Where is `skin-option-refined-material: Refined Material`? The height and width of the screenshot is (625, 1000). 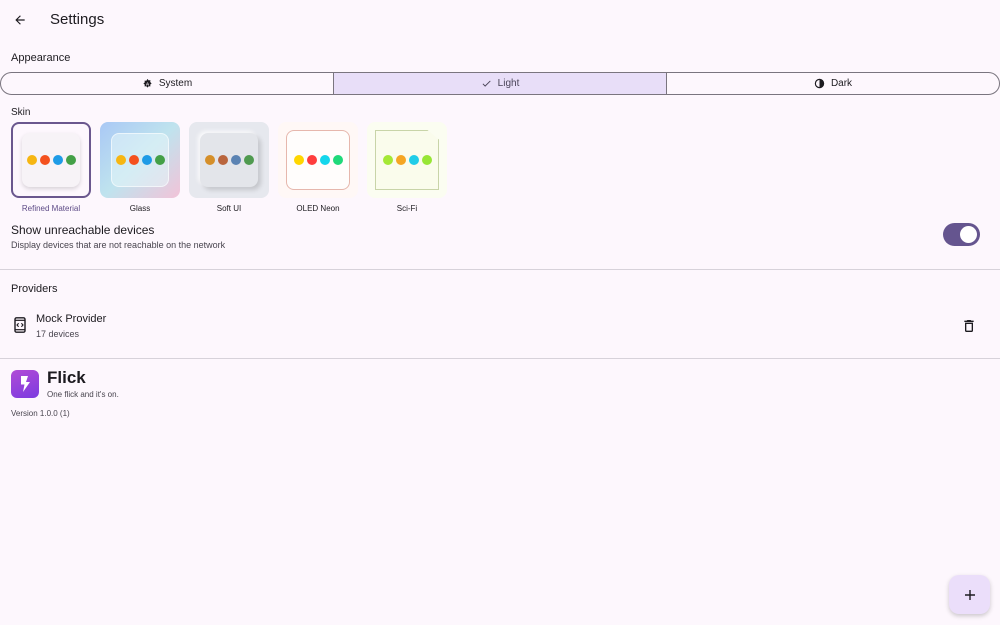 skin-option-refined-material: Refined Material is located at coordinates (51, 167).